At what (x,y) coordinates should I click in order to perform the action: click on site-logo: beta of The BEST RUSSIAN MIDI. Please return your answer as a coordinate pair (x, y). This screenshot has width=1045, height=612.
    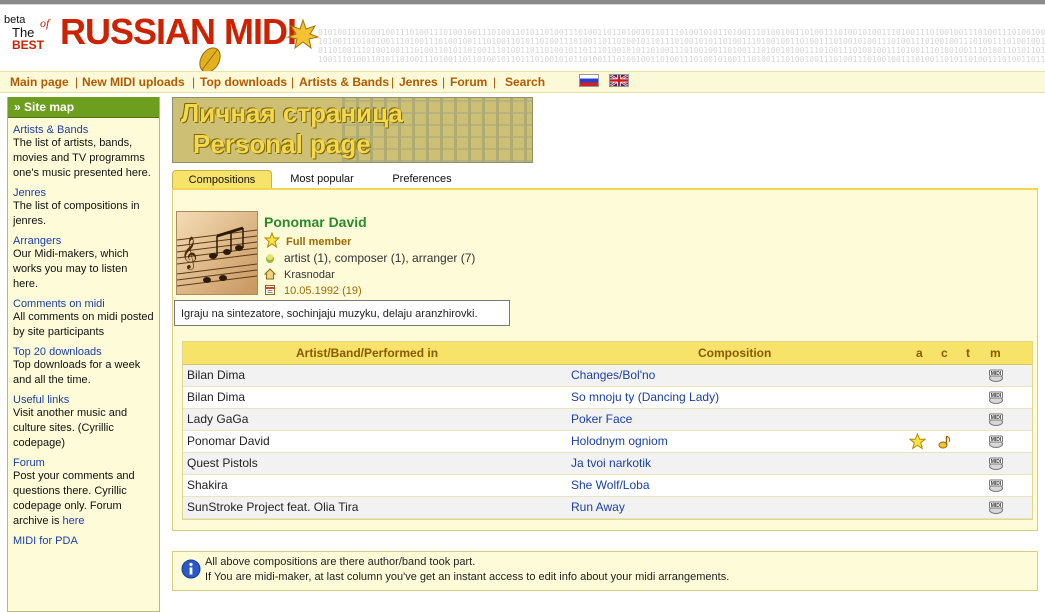
    Looking at the image, I should click on (172, 41).